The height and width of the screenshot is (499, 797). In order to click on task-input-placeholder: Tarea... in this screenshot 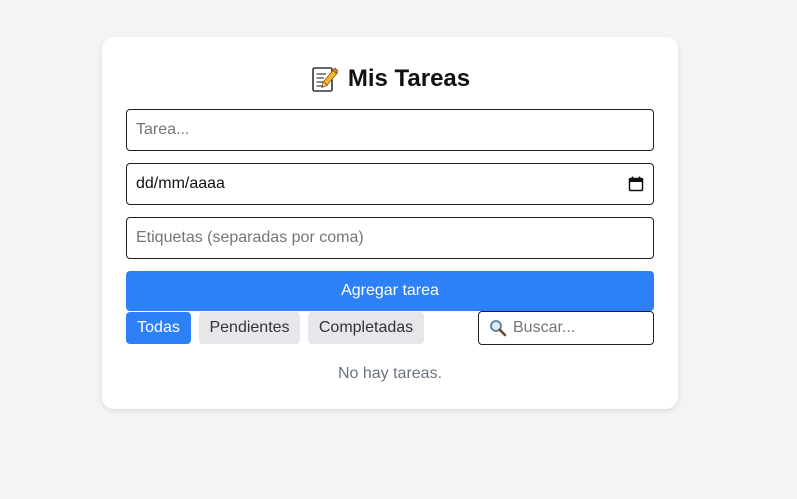, I will do `click(163, 129)`.